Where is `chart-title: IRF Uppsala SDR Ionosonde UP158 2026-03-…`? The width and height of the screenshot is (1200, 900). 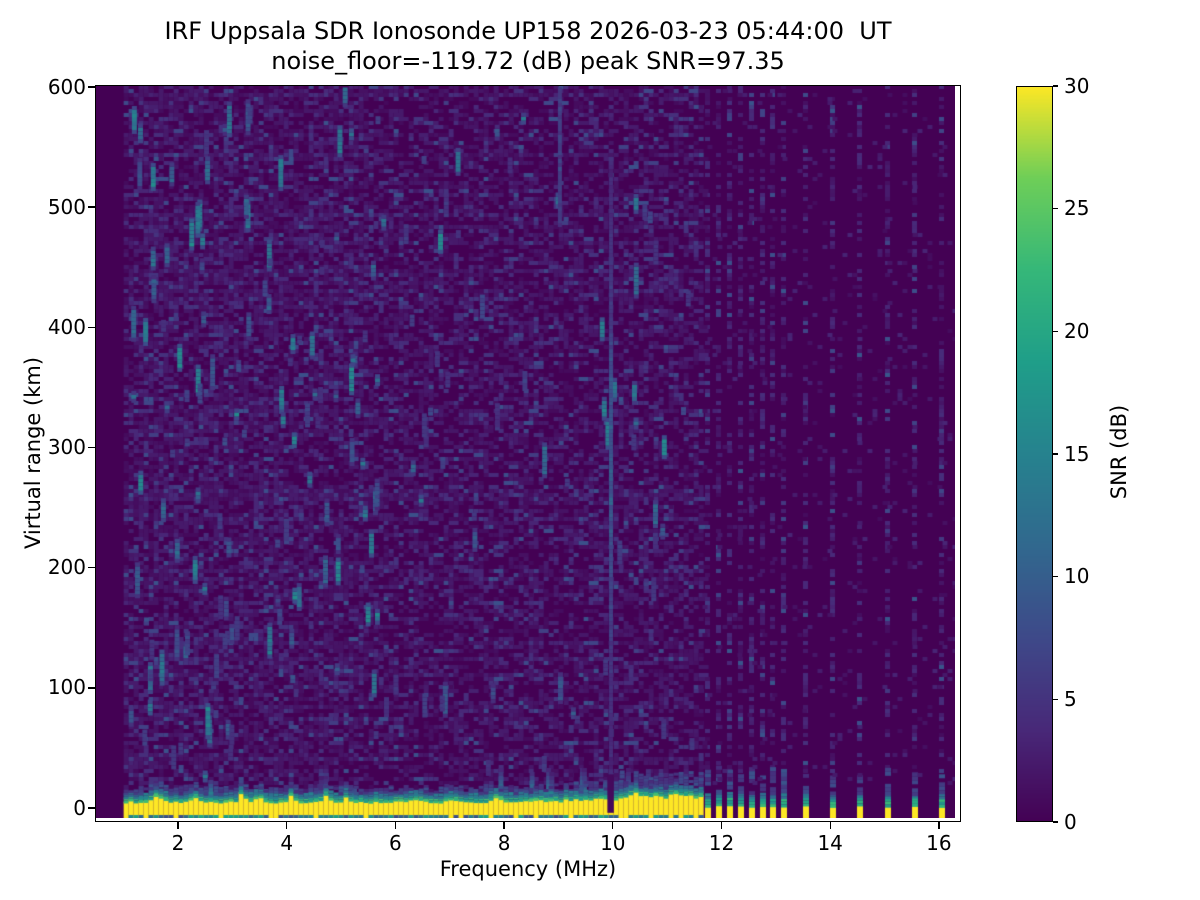 chart-title: IRF Uppsala SDR Ionosonde UP158 2026-03-… is located at coordinates (528, 31).